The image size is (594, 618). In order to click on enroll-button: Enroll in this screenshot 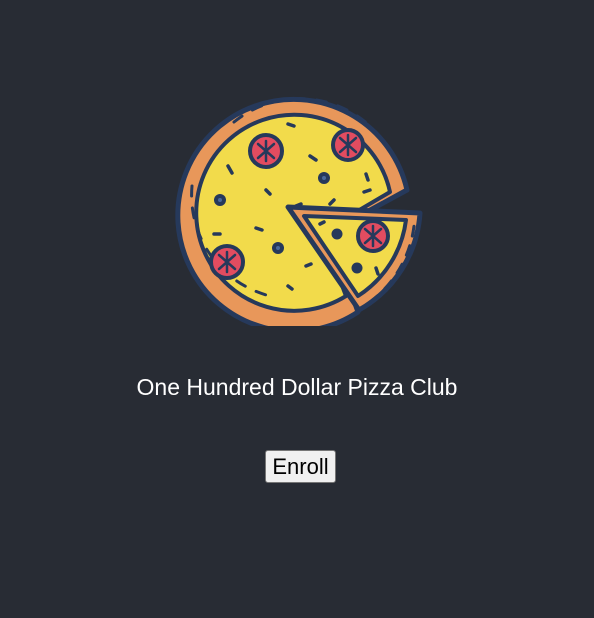, I will do `click(300, 466)`.